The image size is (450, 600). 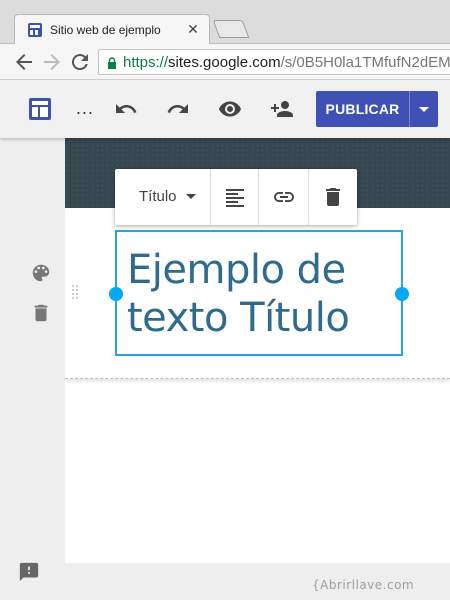 What do you see at coordinates (75, 292) in the screenshot?
I see `drag-handle-icon` at bounding box center [75, 292].